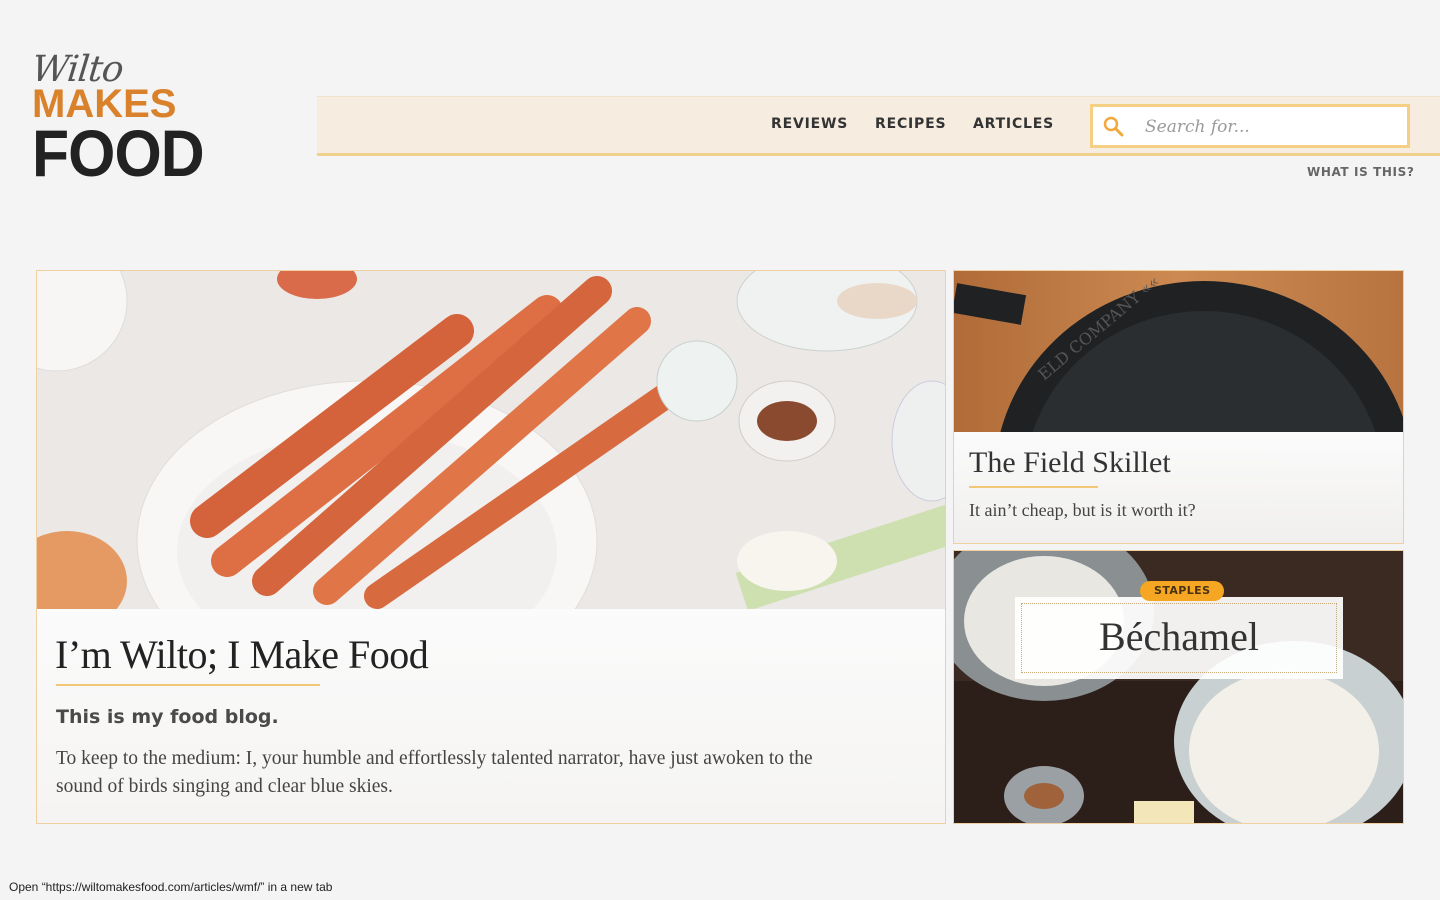  What do you see at coordinates (1070, 463) in the screenshot?
I see `skillet-article-title: The Field Skillet` at bounding box center [1070, 463].